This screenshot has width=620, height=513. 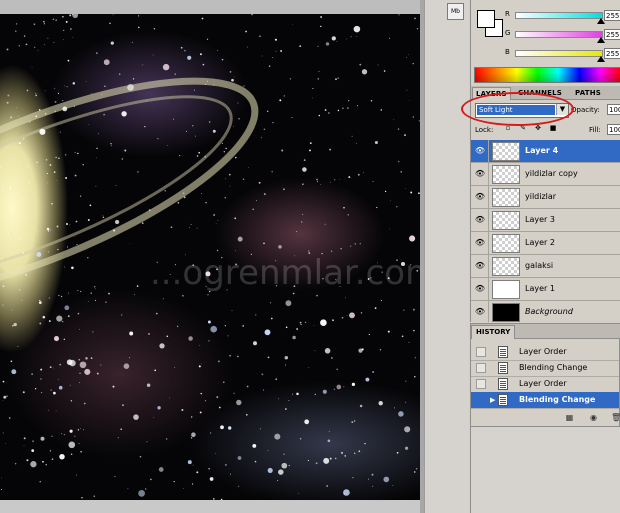 I want to click on green-slider, so click(x=559, y=34).